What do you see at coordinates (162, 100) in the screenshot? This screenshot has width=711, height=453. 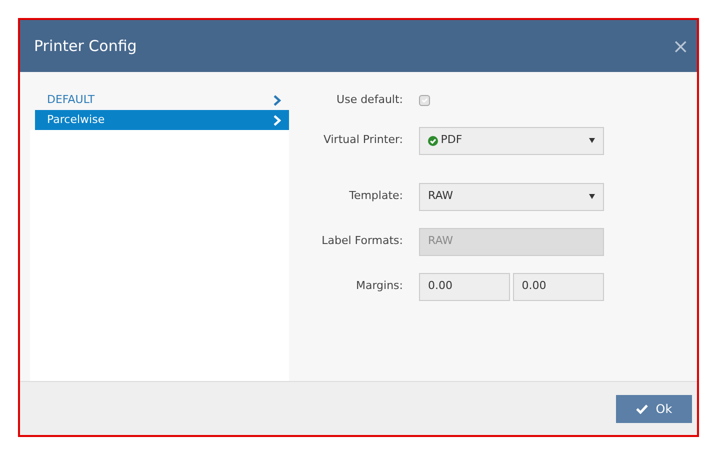 I see `sidebar-item: DEFAULT` at bounding box center [162, 100].